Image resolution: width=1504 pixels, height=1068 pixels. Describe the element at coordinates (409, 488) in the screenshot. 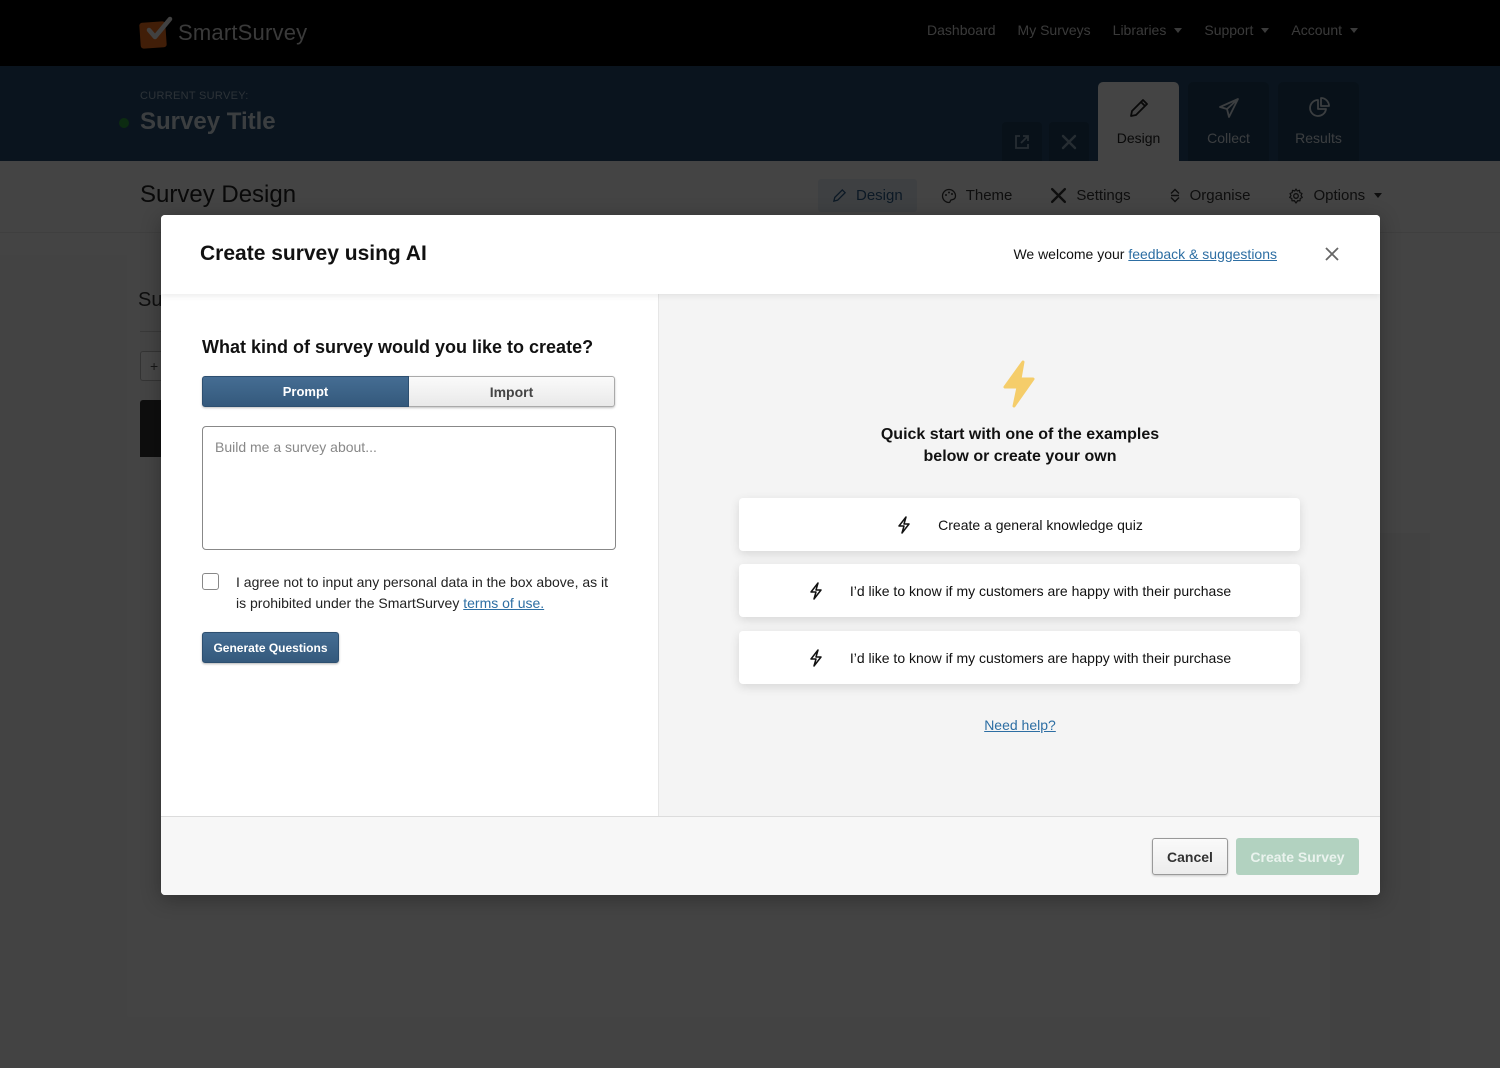

I see `prompt-input` at that location.